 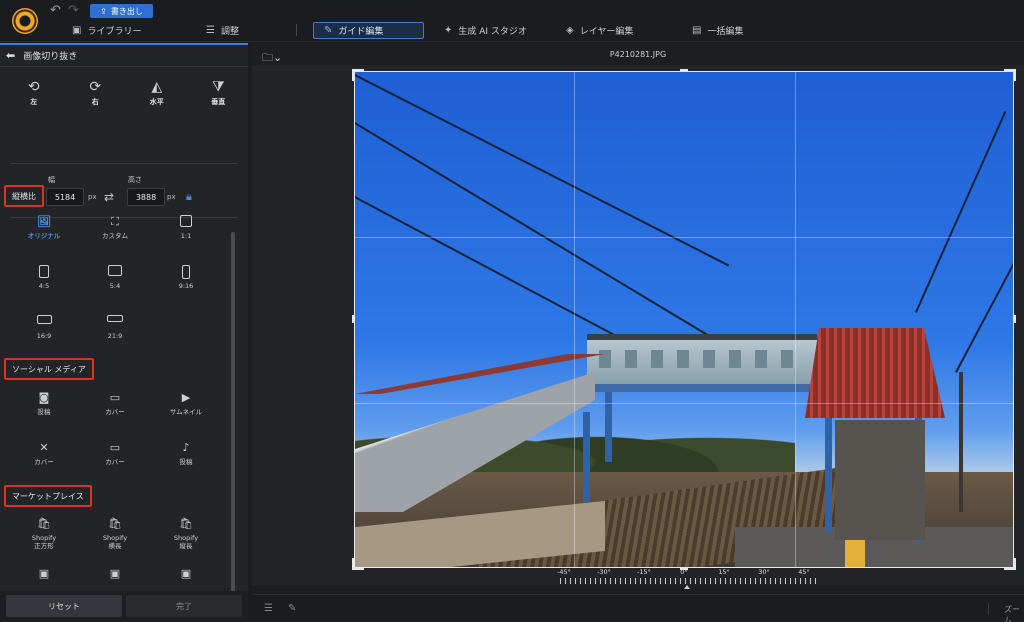 What do you see at coordinates (353, 319) in the screenshot?
I see `crop-handle-left` at bounding box center [353, 319].